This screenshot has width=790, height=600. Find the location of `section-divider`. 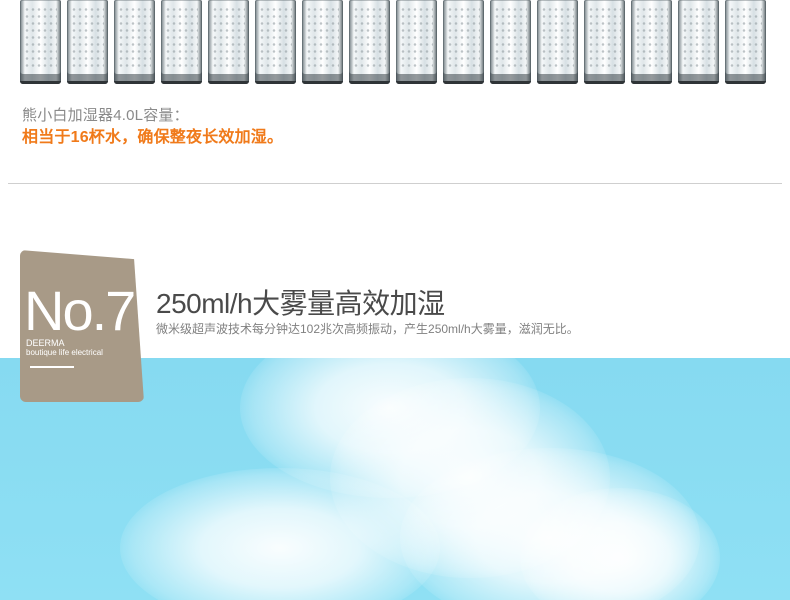

section-divider is located at coordinates (395, 183).